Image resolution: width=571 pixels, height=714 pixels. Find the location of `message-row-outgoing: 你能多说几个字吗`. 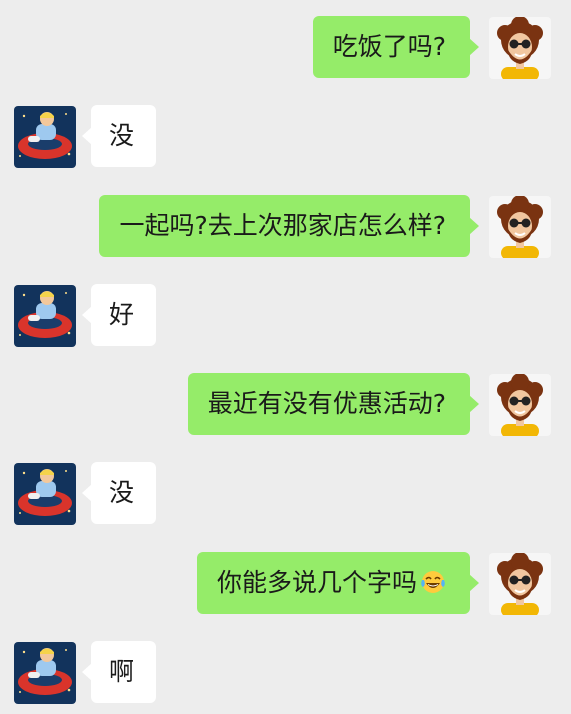

message-row-outgoing: 你能多说几个字吗 is located at coordinates (285, 584).